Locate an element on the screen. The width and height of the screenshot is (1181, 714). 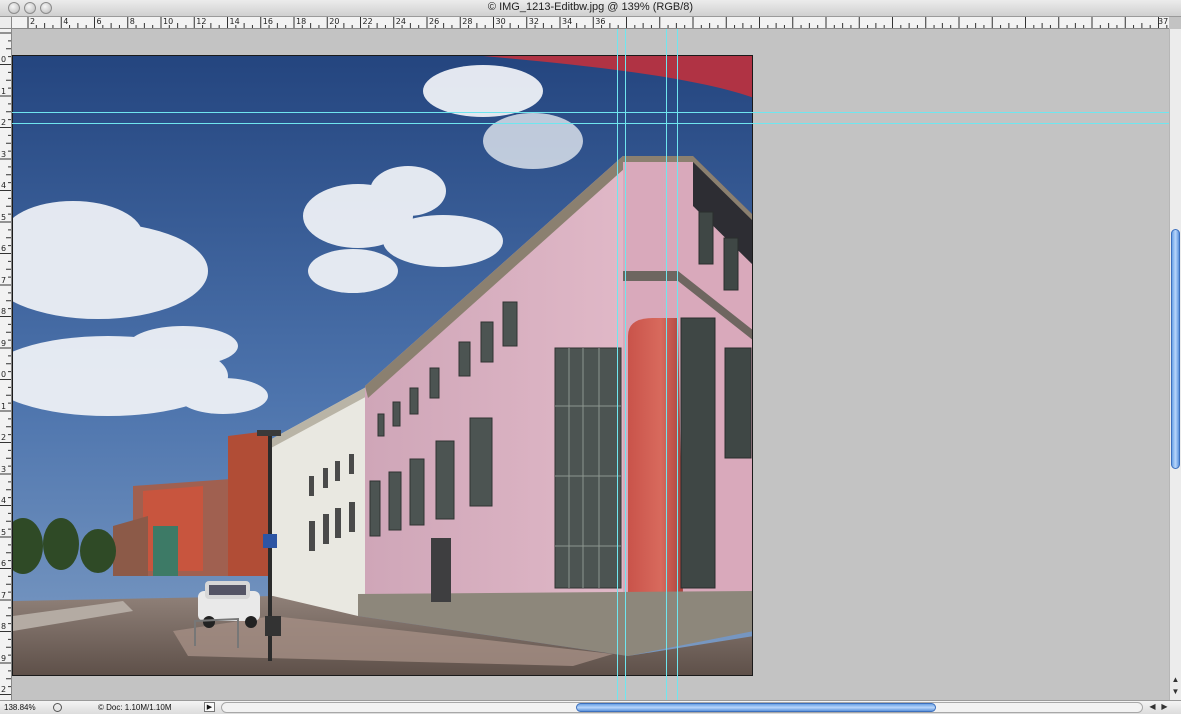
vertical-scroll-thumb is located at coordinates (1175, 349).